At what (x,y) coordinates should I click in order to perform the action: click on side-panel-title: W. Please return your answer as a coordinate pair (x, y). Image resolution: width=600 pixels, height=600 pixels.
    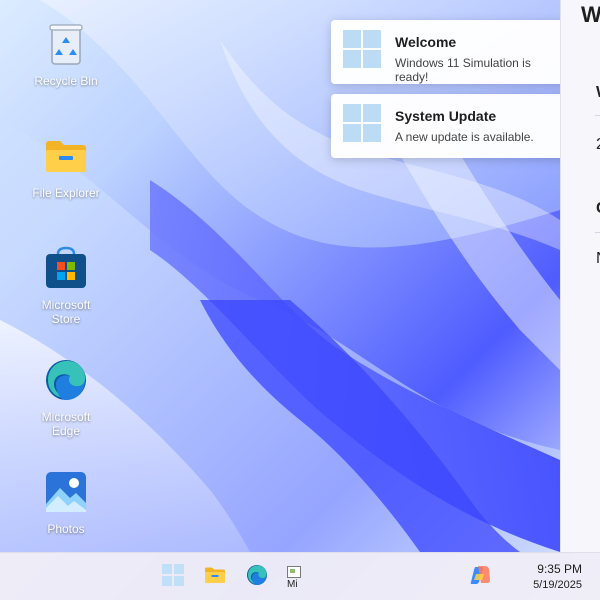
    Looking at the image, I should click on (590, 14).